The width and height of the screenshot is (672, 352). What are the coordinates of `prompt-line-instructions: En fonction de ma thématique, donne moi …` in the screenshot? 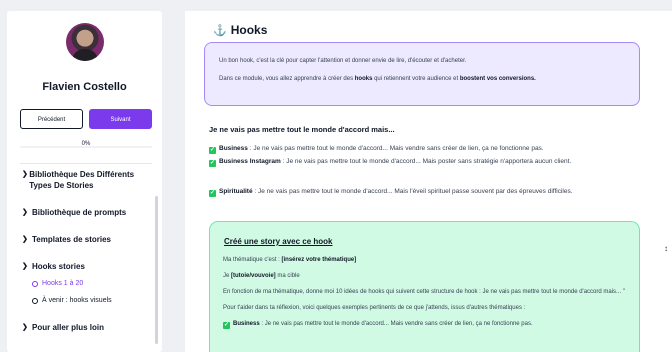 It's located at (424, 292).